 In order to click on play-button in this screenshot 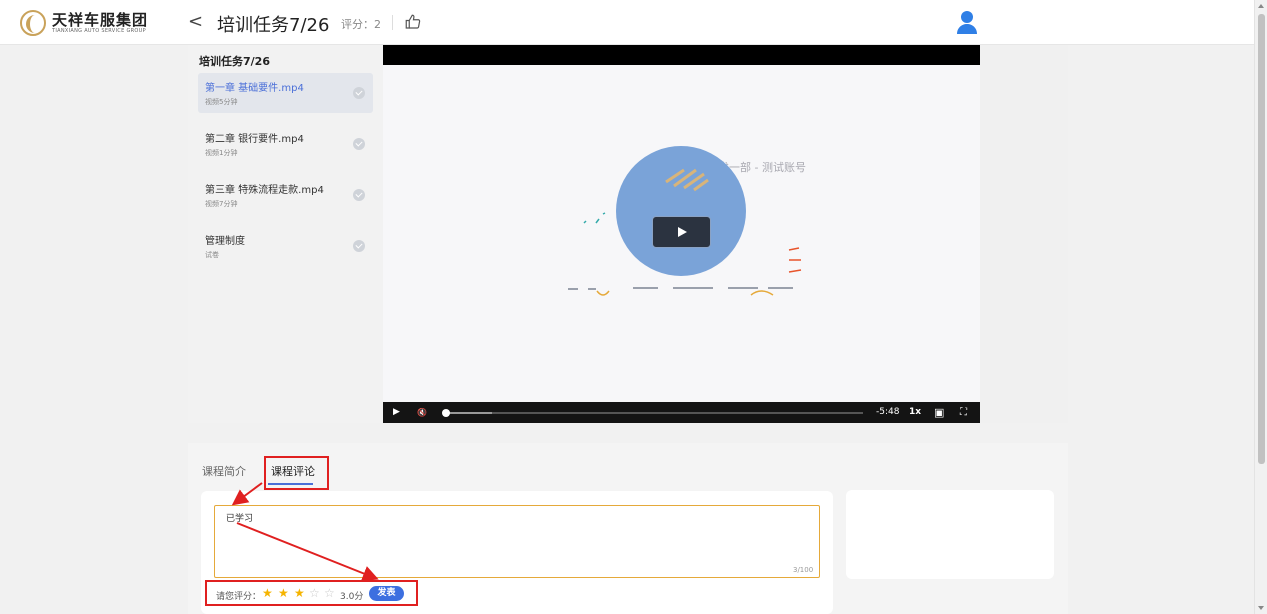, I will do `click(681, 232)`.